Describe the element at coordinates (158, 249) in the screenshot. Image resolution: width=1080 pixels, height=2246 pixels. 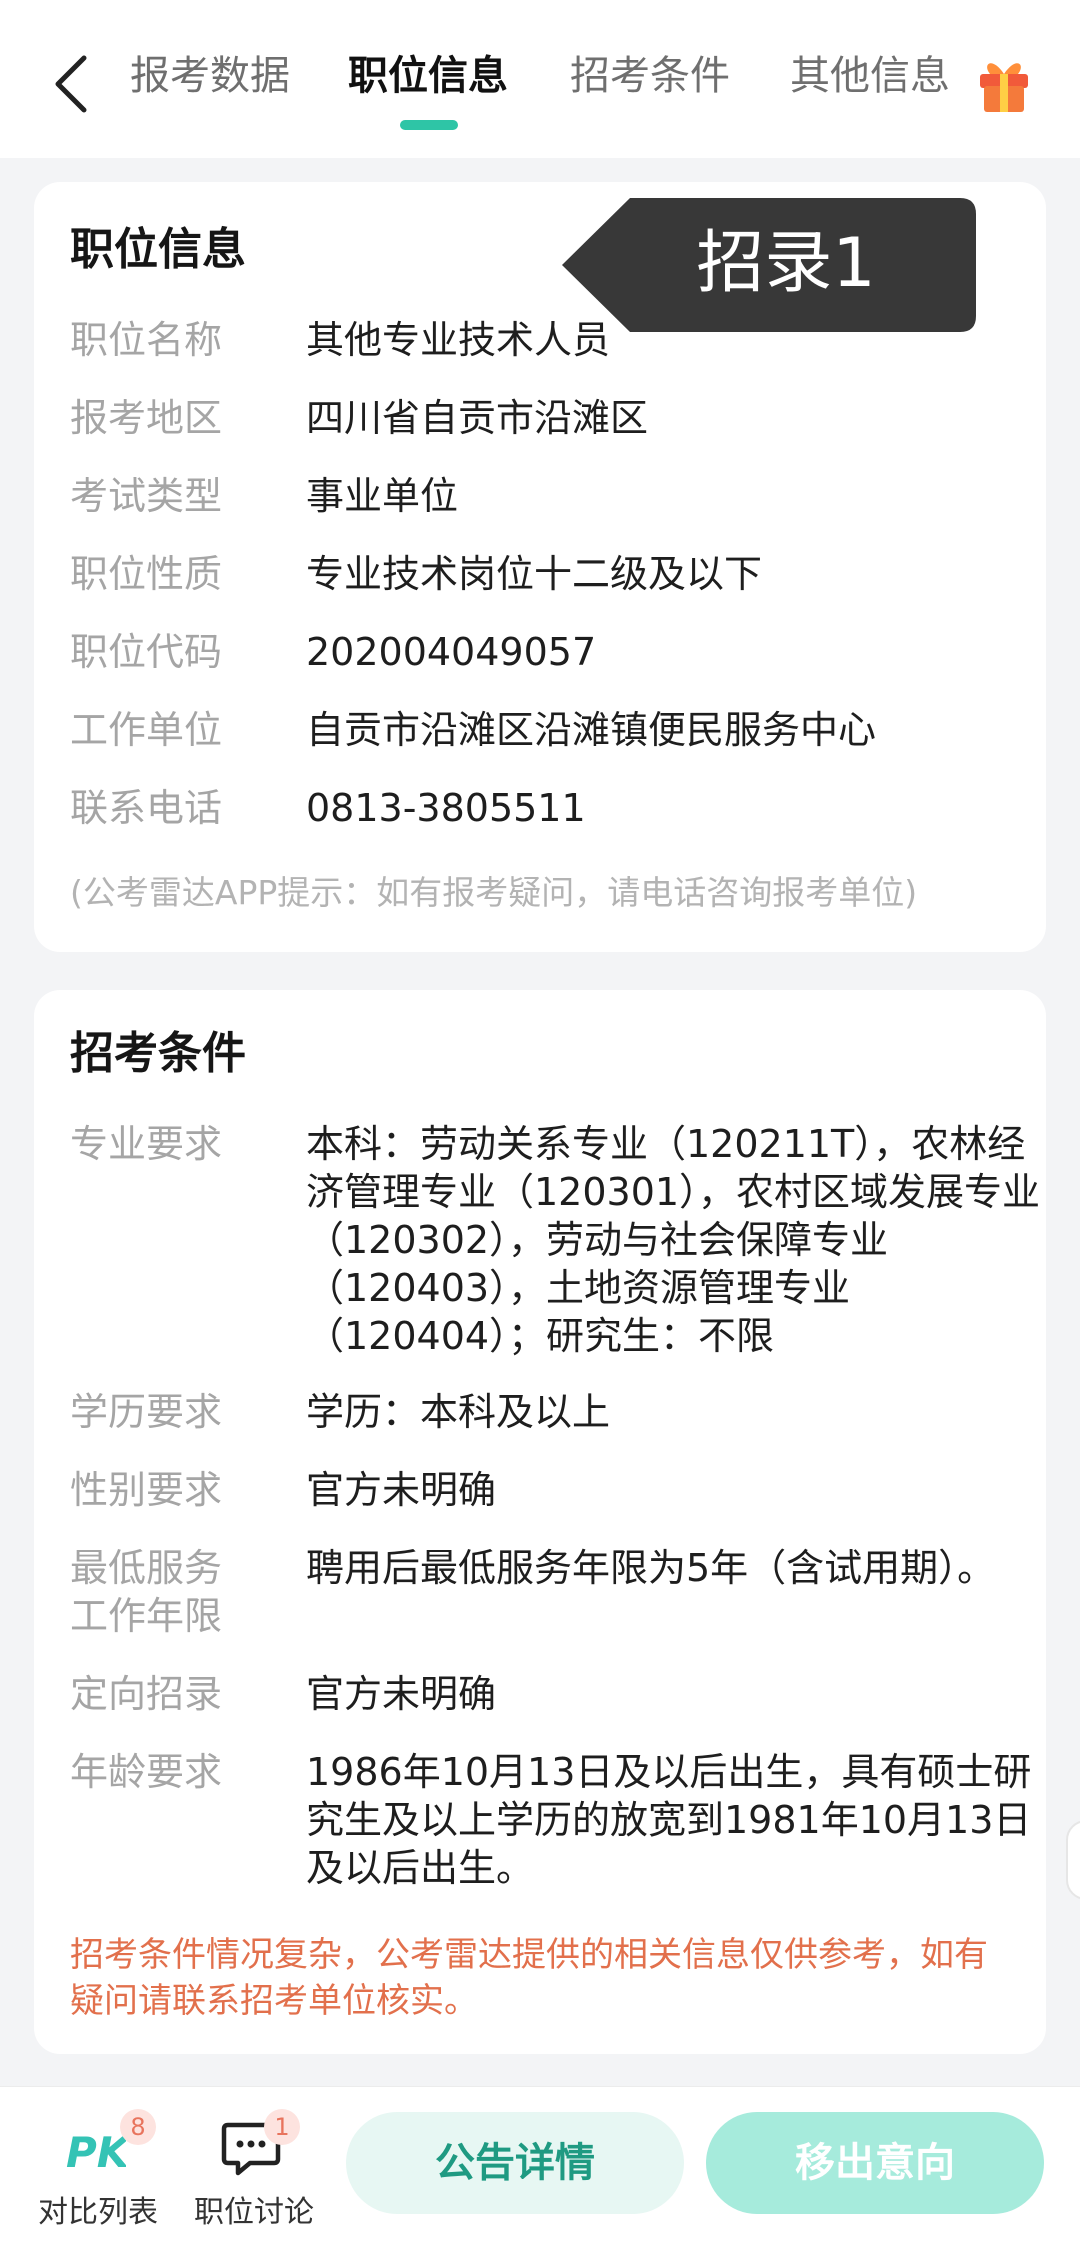
I see `job-info-title: 职位信息` at that location.